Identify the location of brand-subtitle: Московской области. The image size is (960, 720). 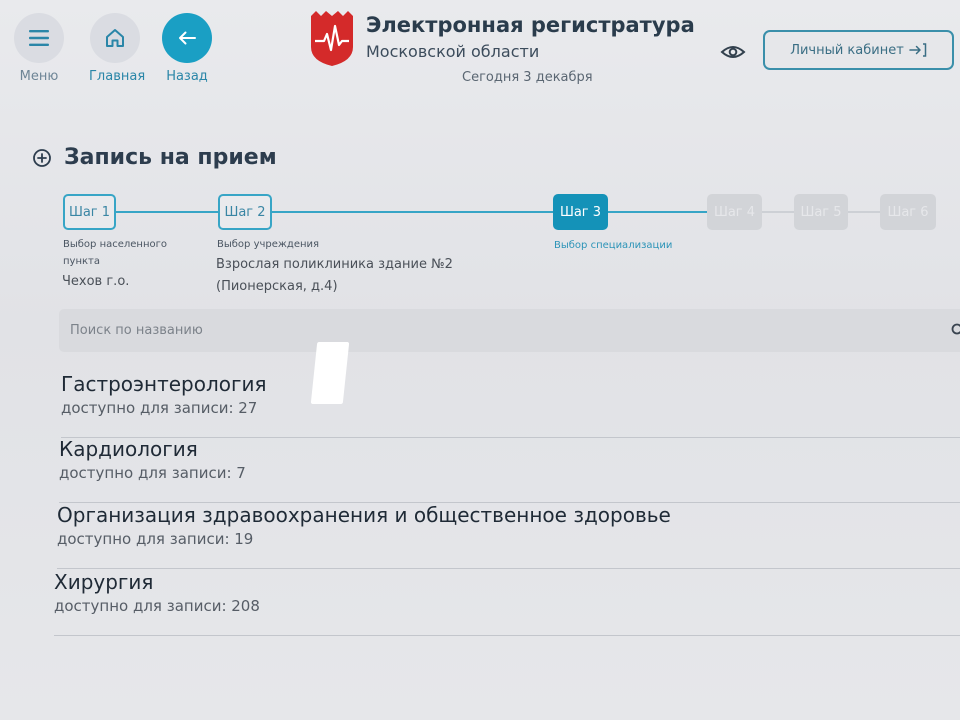
(453, 51).